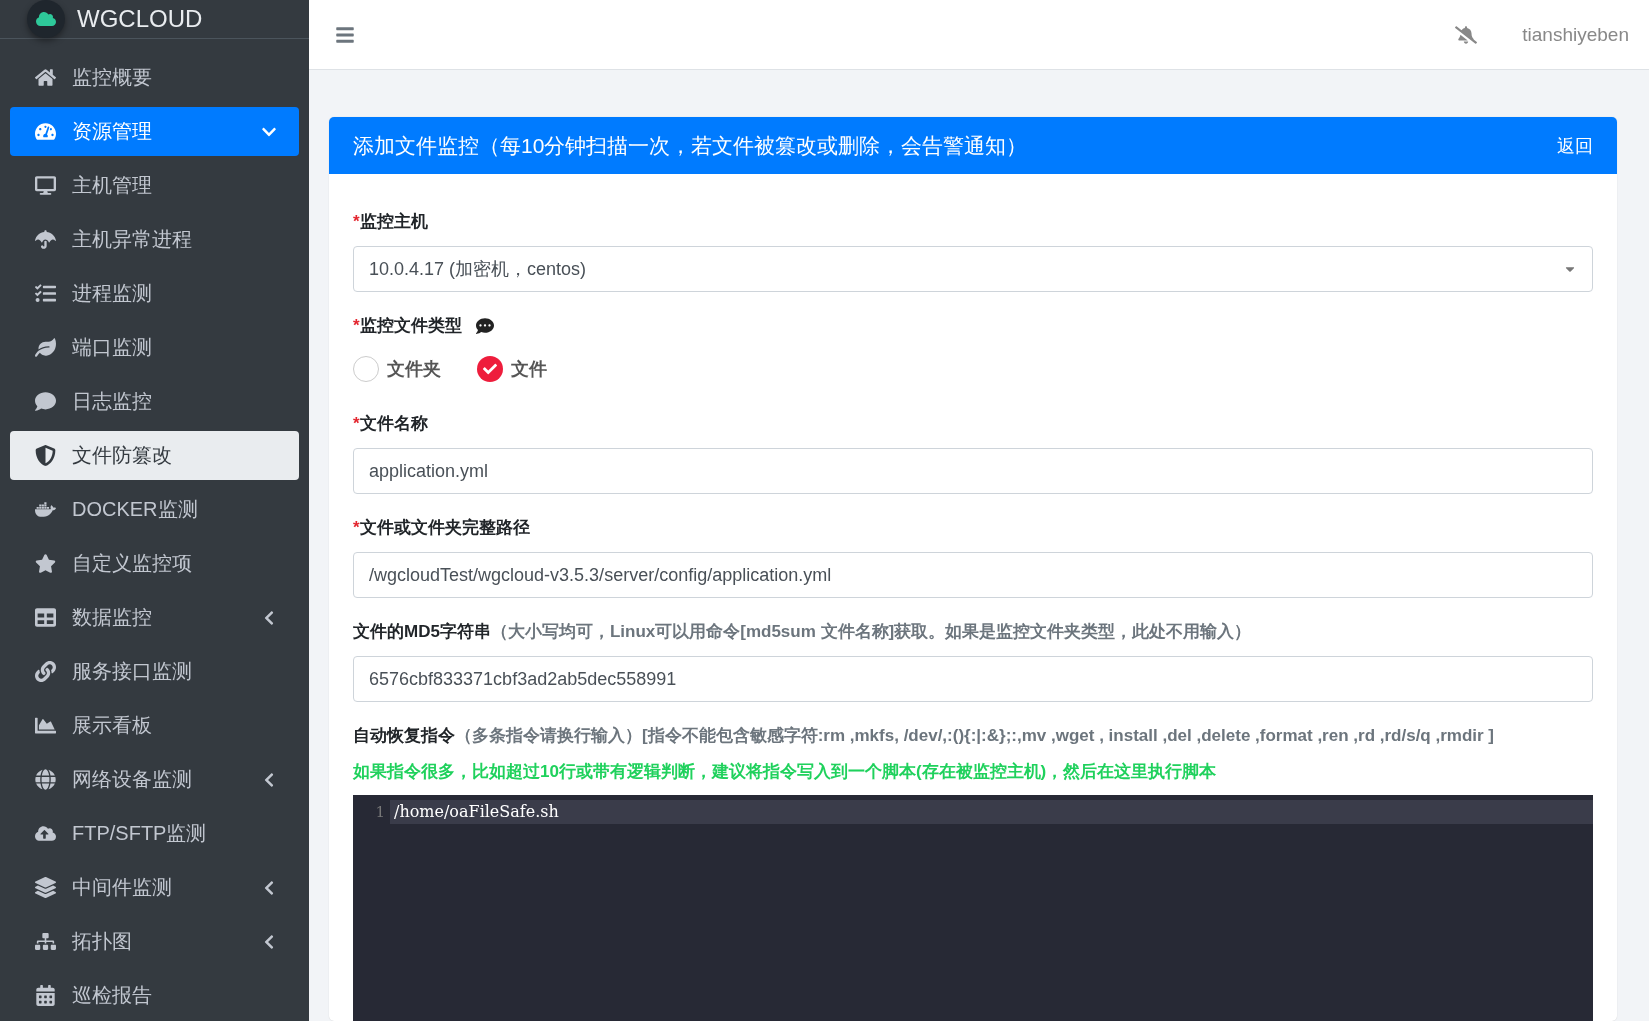 This screenshot has width=1649, height=1021. Describe the element at coordinates (973, 269) in the screenshot. I see `host-select: 10.0.4.17 (加密机，centos)` at that location.